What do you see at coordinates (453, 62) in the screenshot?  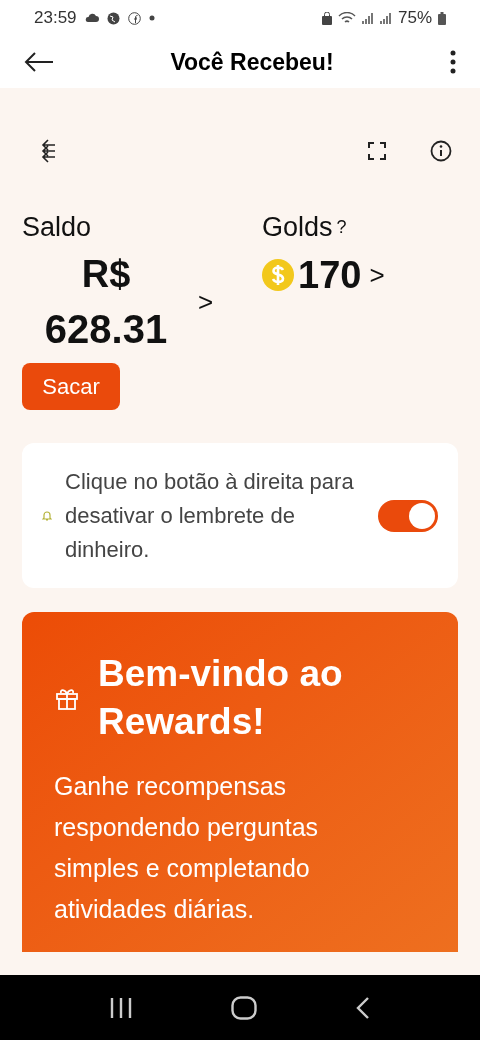 I see `more-icon` at bounding box center [453, 62].